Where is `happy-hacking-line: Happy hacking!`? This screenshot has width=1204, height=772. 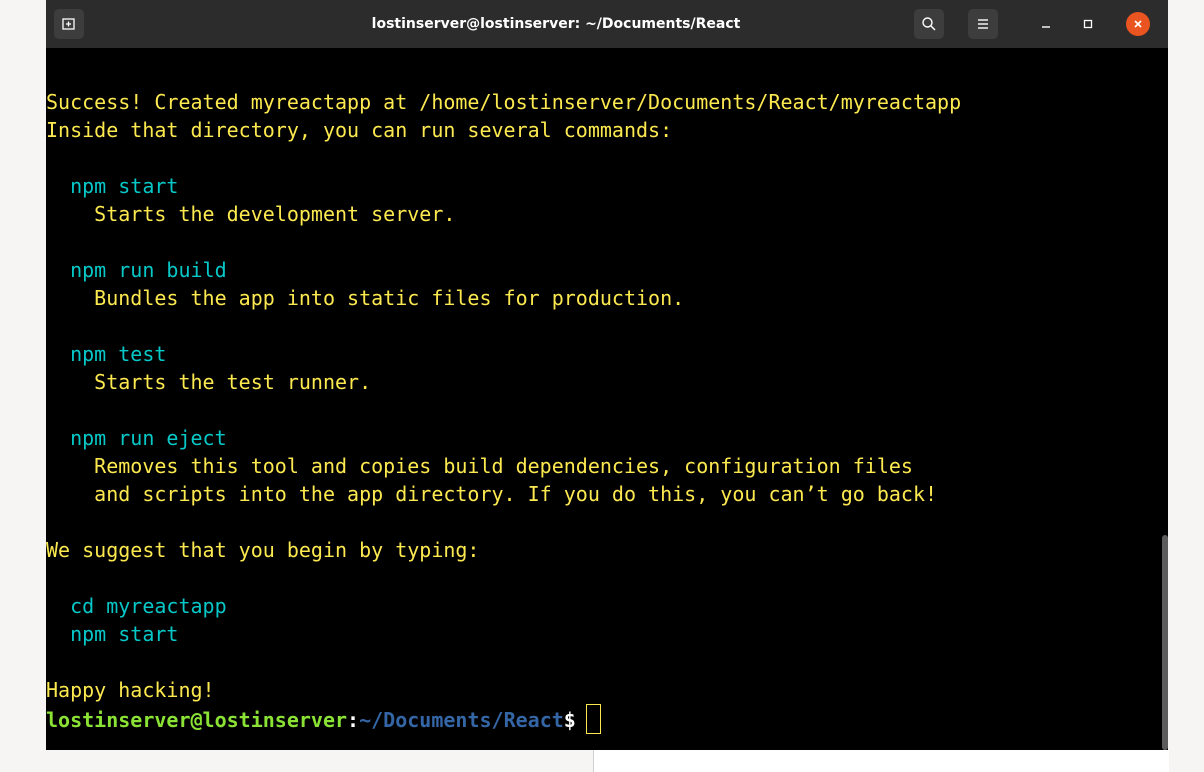 happy-hacking-line: Happy hacking! is located at coordinates (130, 690).